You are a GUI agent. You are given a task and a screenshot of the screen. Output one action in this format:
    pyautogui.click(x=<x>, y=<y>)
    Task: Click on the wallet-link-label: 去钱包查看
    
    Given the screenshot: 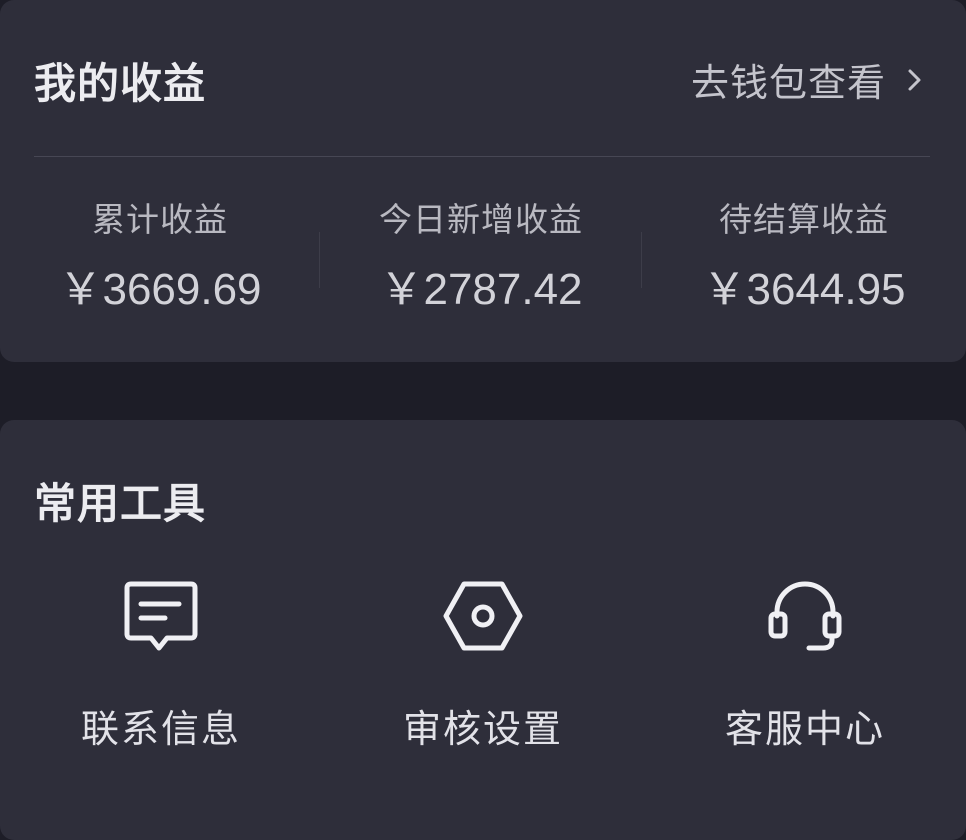 What is the action you would take?
    pyautogui.click(x=788, y=83)
    